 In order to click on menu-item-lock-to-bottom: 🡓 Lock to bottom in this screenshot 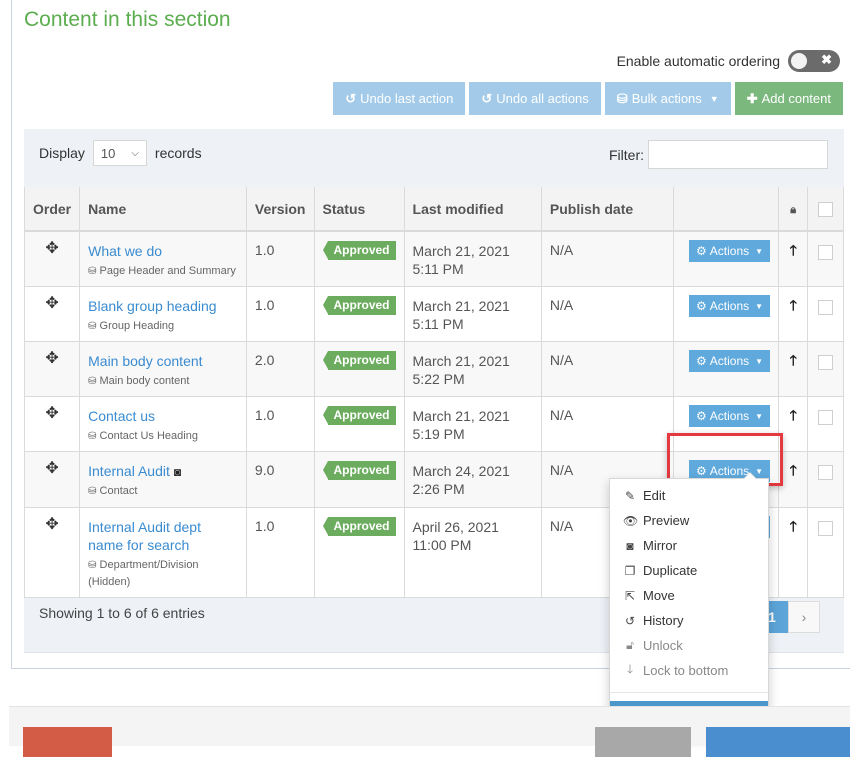, I will do `click(689, 670)`.